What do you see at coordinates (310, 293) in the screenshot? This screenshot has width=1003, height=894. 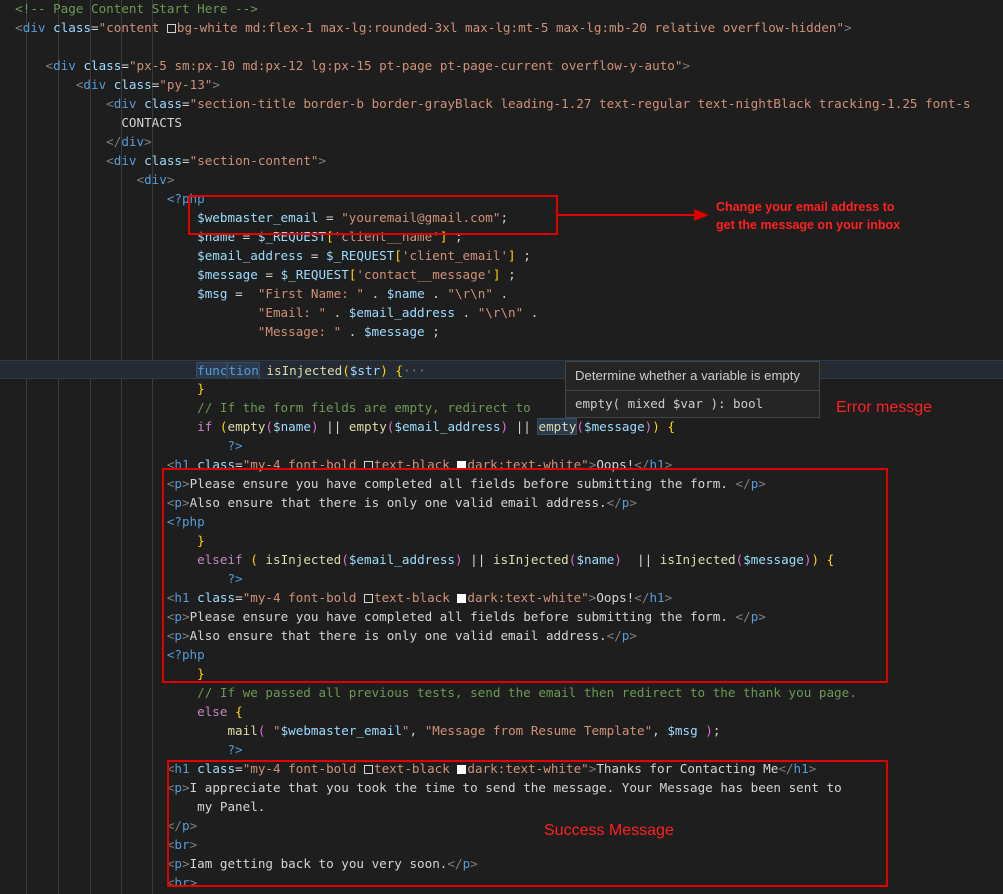 I see `code-token: "First Name: "` at bounding box center [310, 293].